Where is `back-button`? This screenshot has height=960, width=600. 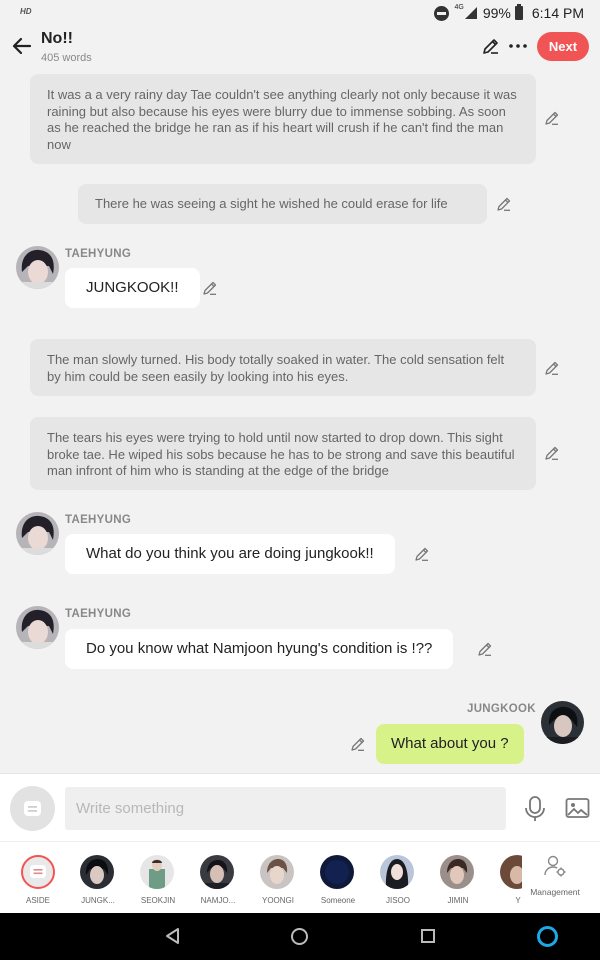
back-button is located at coordinates (22, 46).